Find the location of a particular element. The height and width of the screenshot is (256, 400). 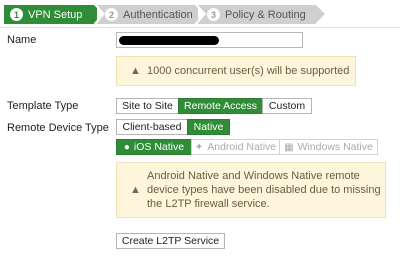

step-number: 1 is located at coordinates (16, 14).